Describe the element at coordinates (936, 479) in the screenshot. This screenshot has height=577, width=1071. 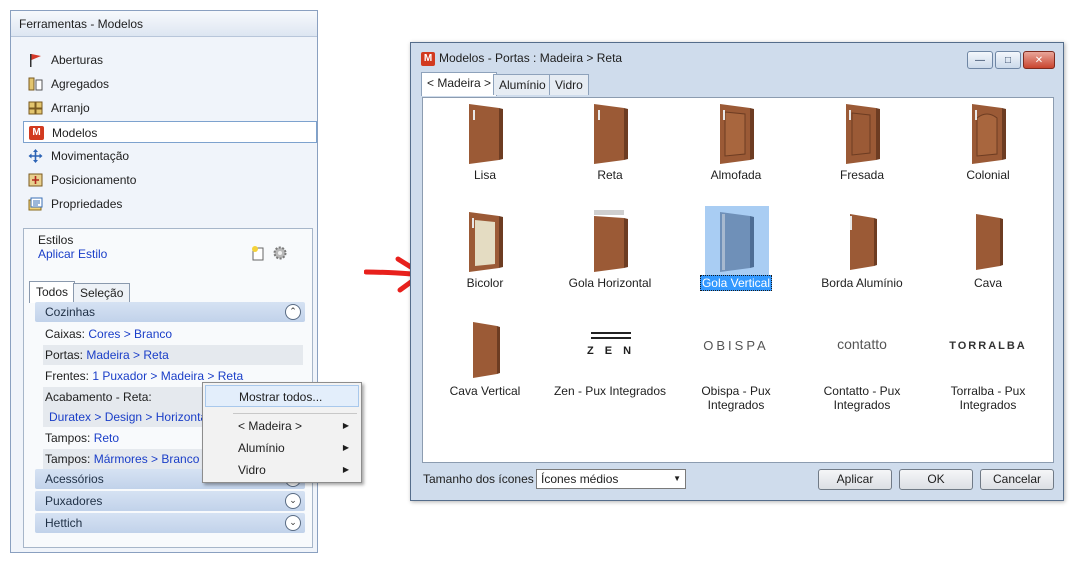
I see `ok-button: OK` at that location.